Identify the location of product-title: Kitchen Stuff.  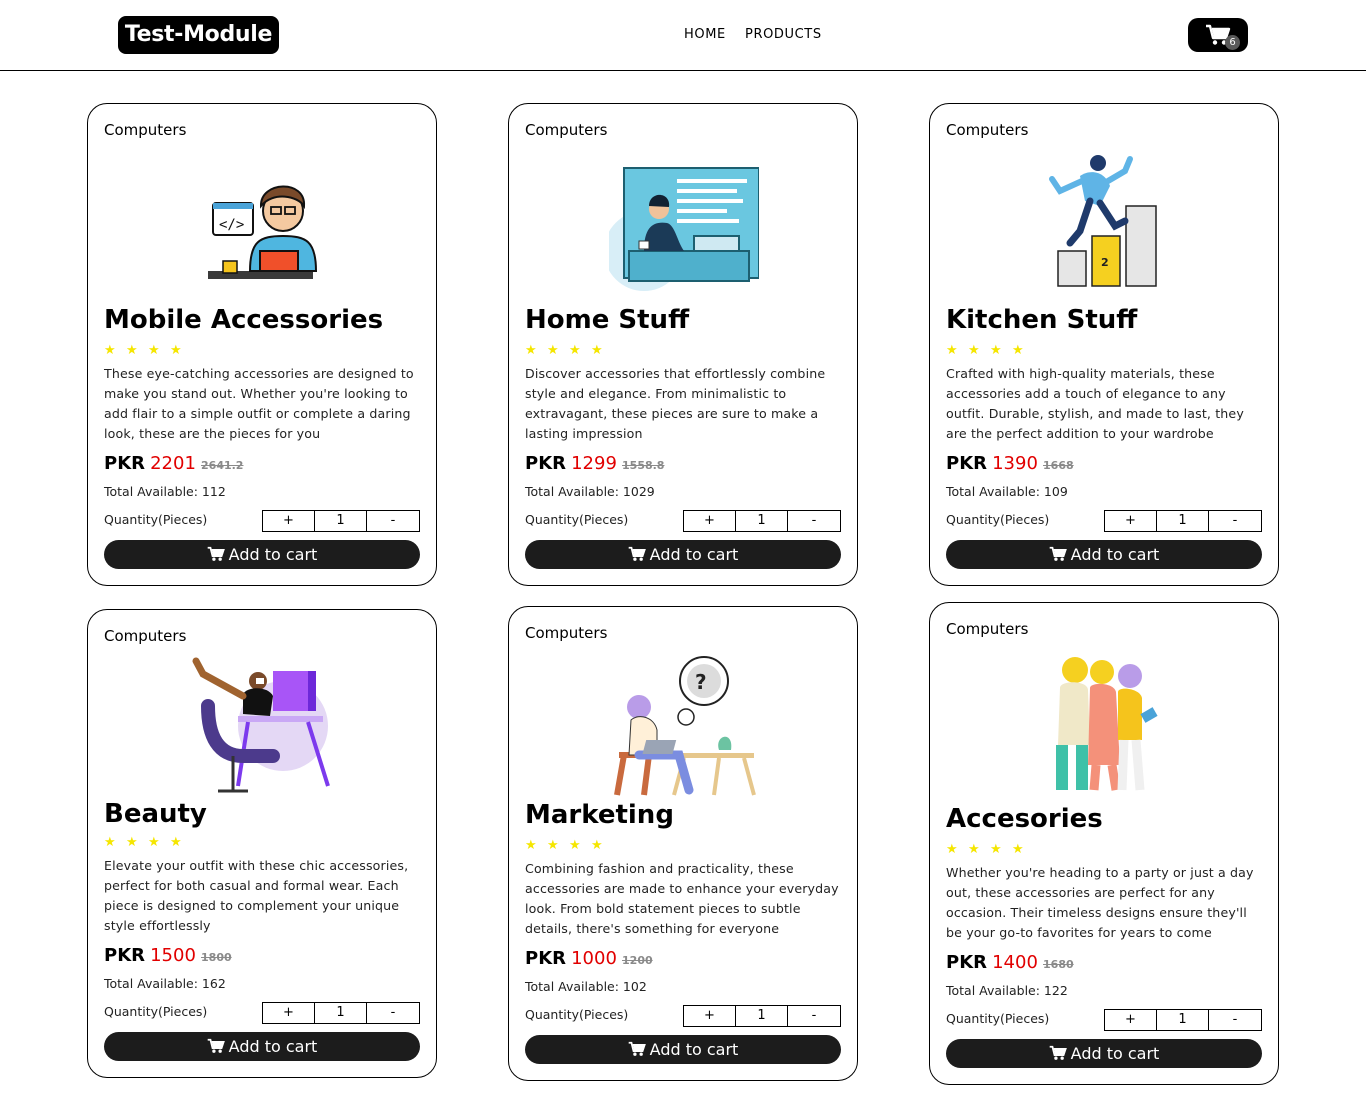
(1042, 320).